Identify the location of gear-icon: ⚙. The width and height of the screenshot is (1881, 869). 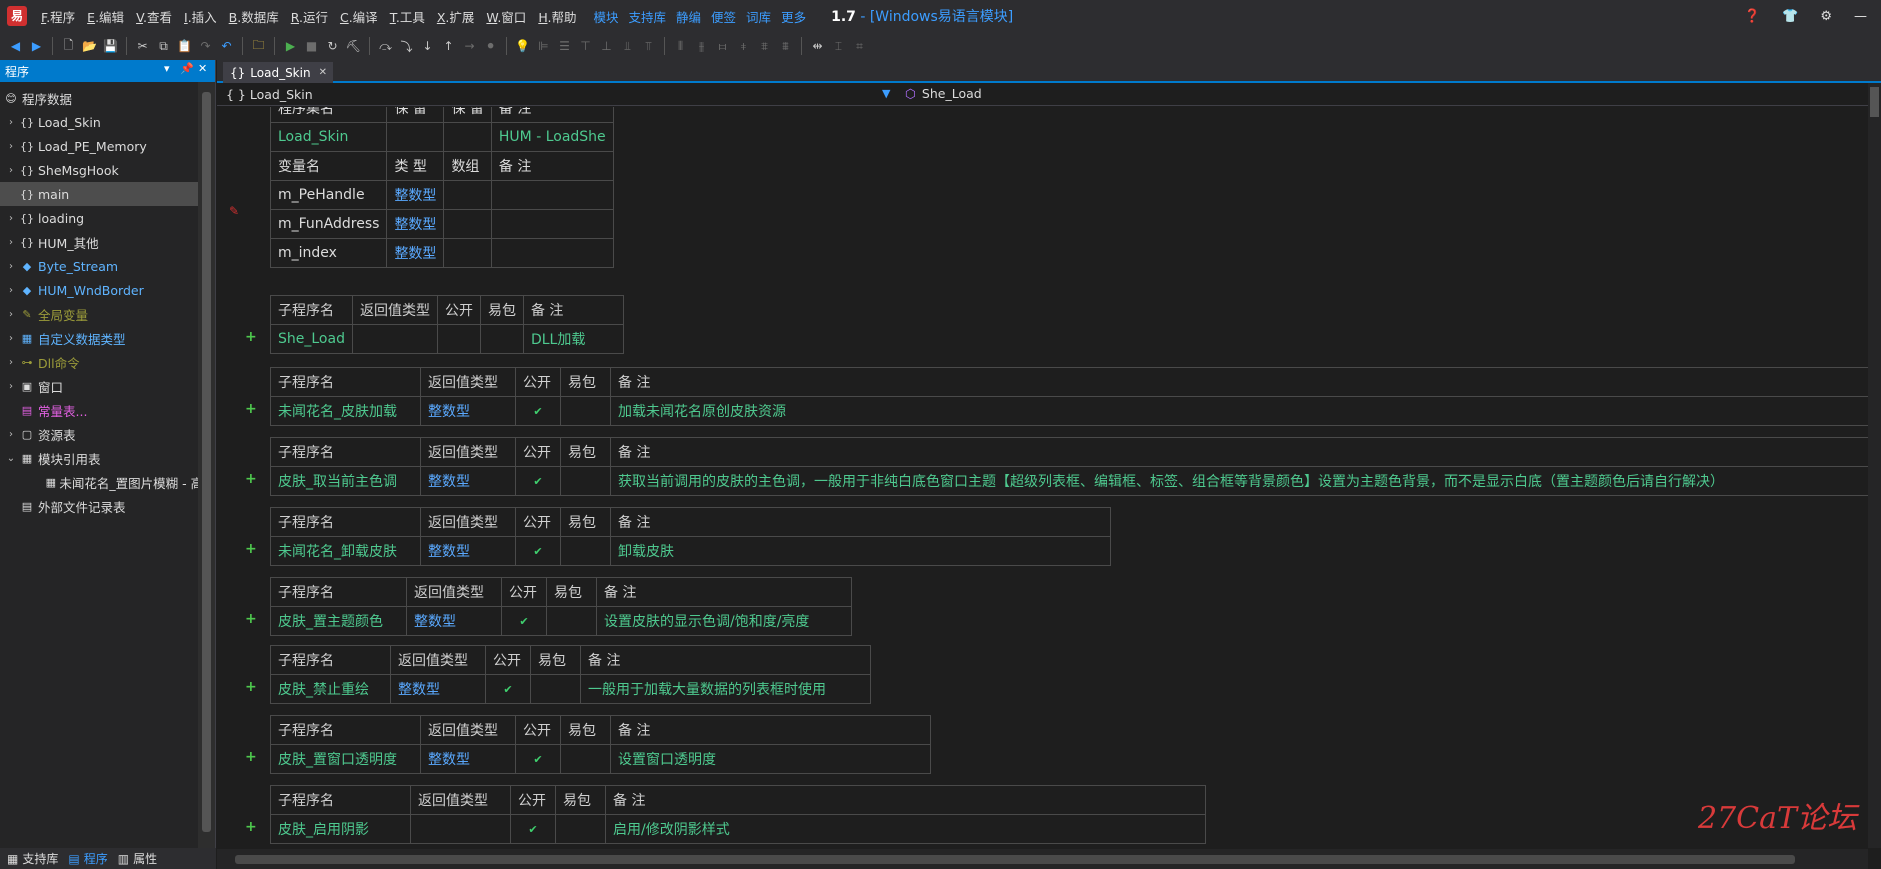
(1826, 16).